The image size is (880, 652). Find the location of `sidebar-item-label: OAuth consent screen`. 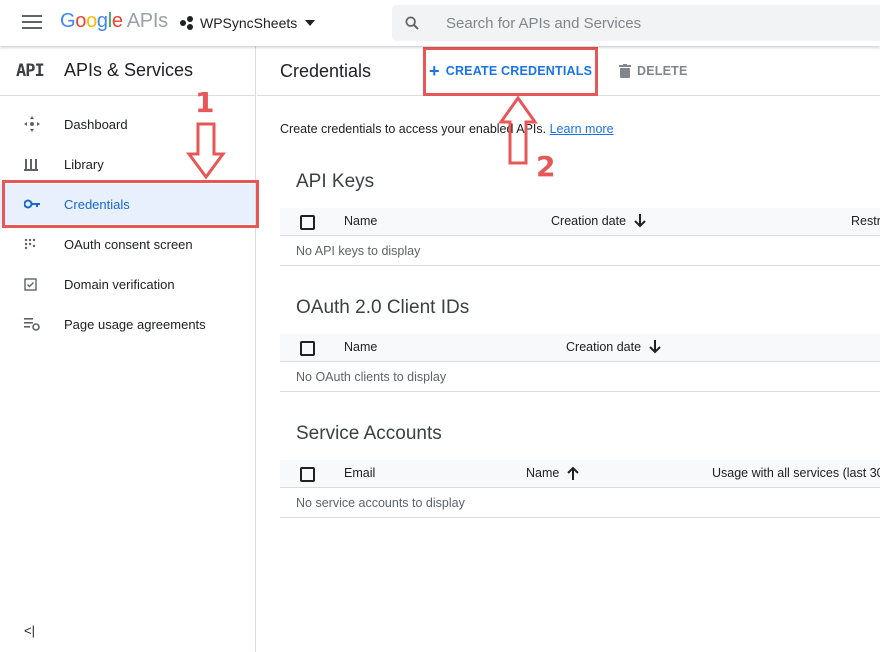

sidebar-item-label: OAuth consent screen is located at coordinates (128, 244).